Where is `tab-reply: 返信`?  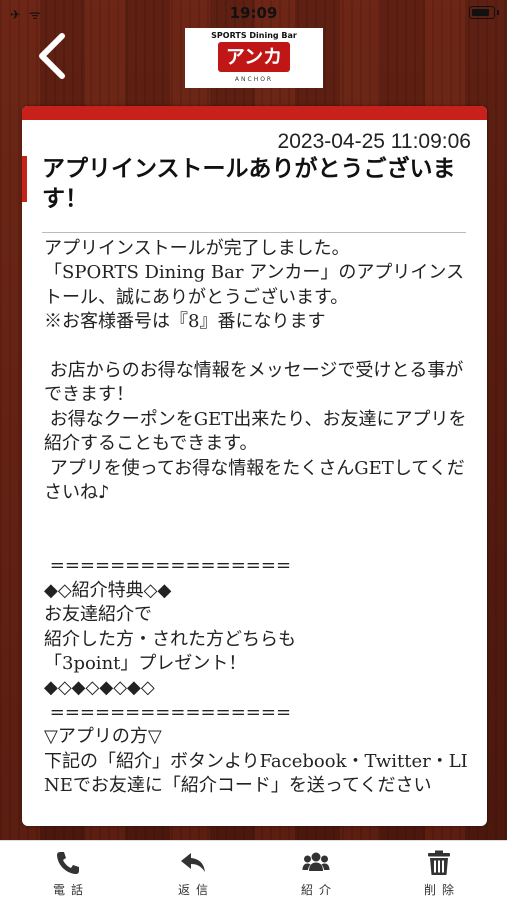 tab-reply: 返信 is located at coordinates (193, 871).